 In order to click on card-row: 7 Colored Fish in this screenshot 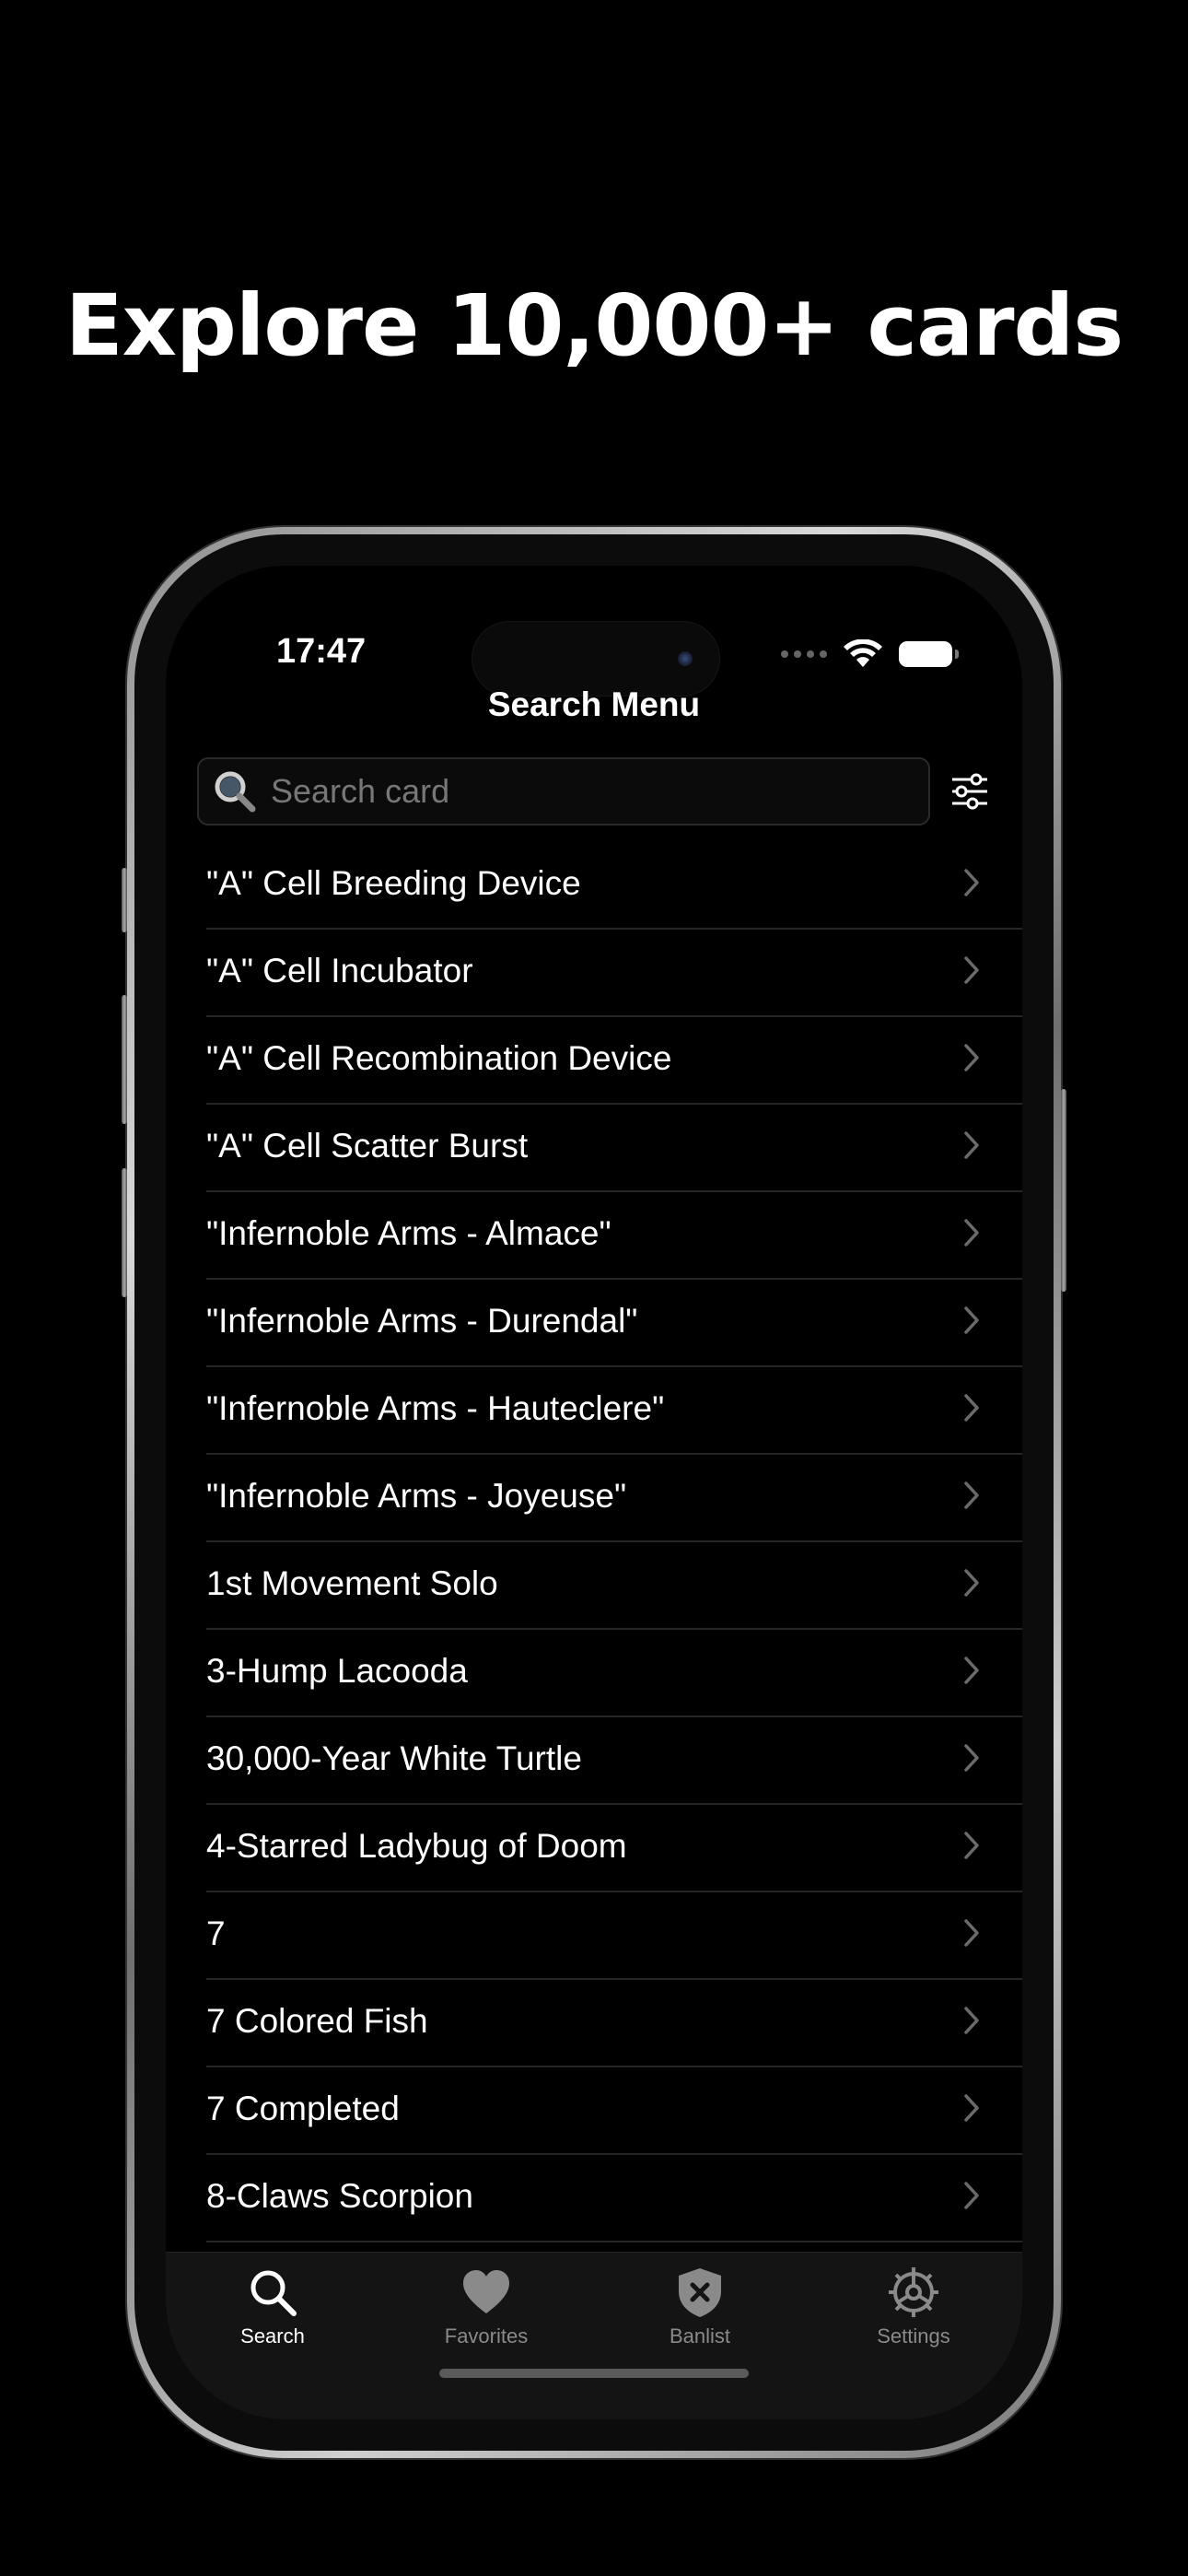, I will do `click(614, 2023)`.